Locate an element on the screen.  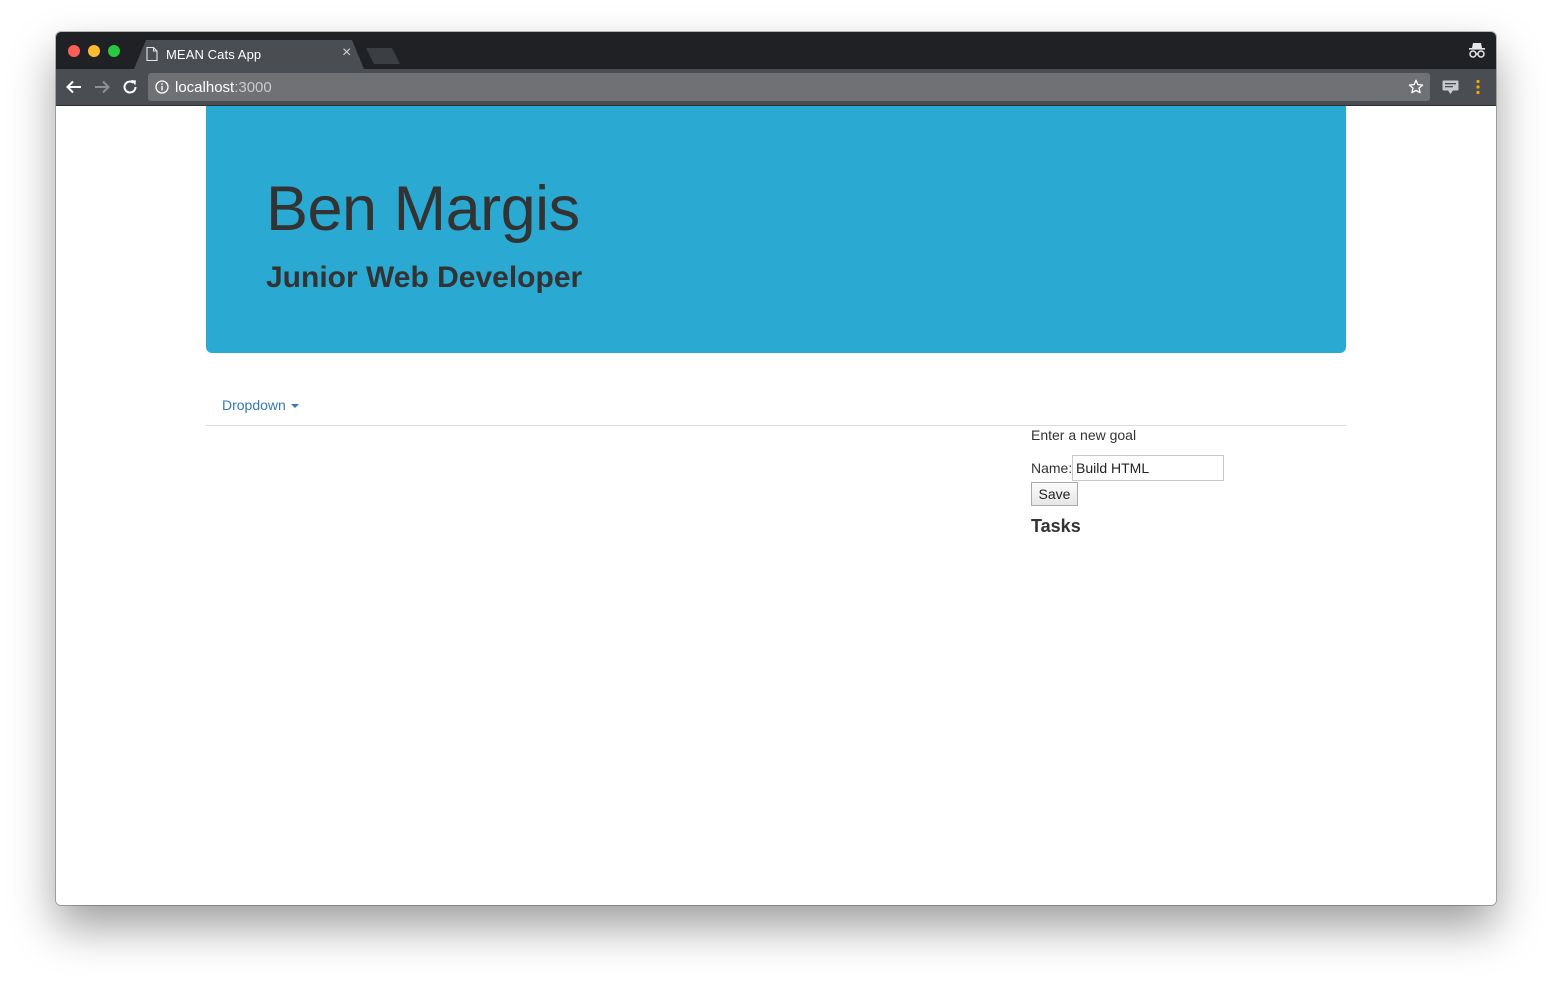
tab-close-icon: × is located at coordinates (346, 53).